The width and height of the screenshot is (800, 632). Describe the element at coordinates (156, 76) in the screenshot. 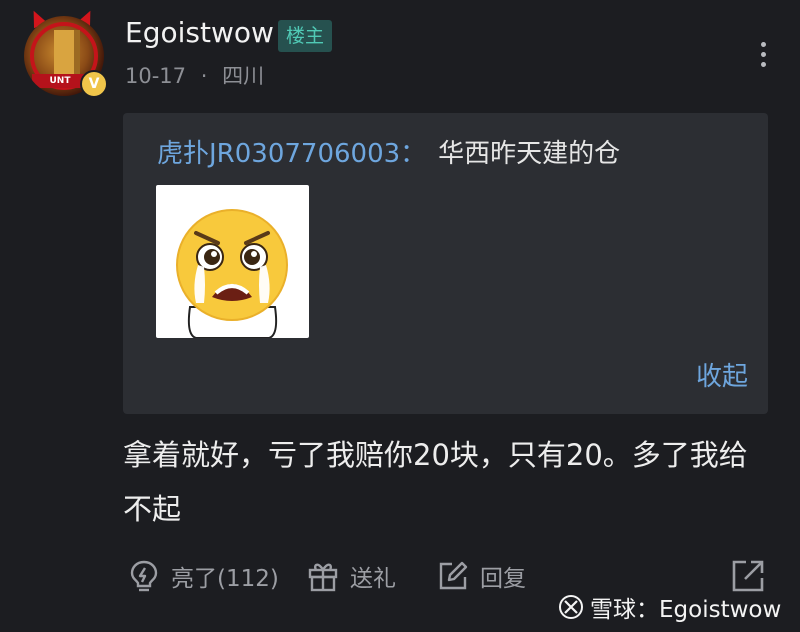

I see `post-date: 10-17` at that location.